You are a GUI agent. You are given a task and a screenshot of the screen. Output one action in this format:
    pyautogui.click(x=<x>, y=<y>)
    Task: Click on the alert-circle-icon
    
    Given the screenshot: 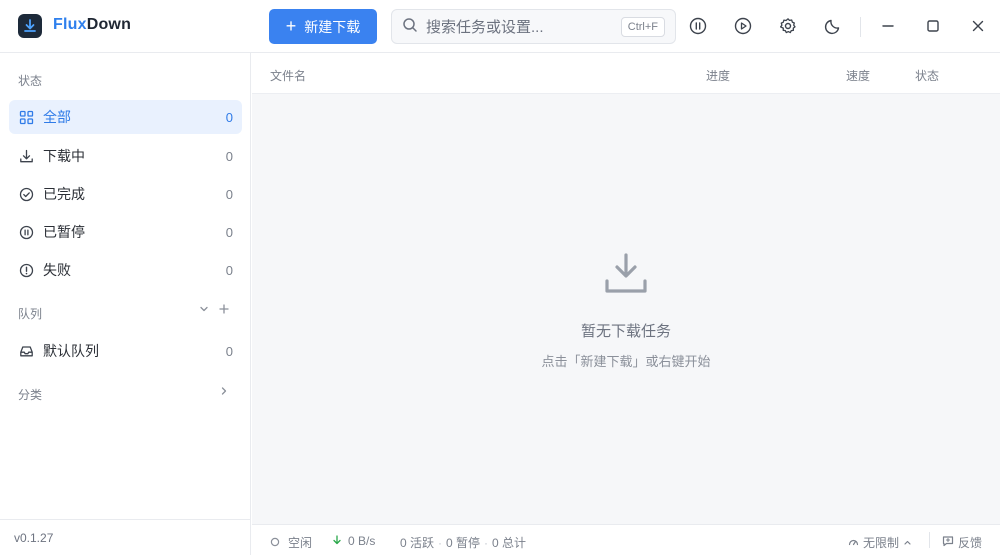 What is the action you would take?
    pyautogui.click(x=26, y=270)
    